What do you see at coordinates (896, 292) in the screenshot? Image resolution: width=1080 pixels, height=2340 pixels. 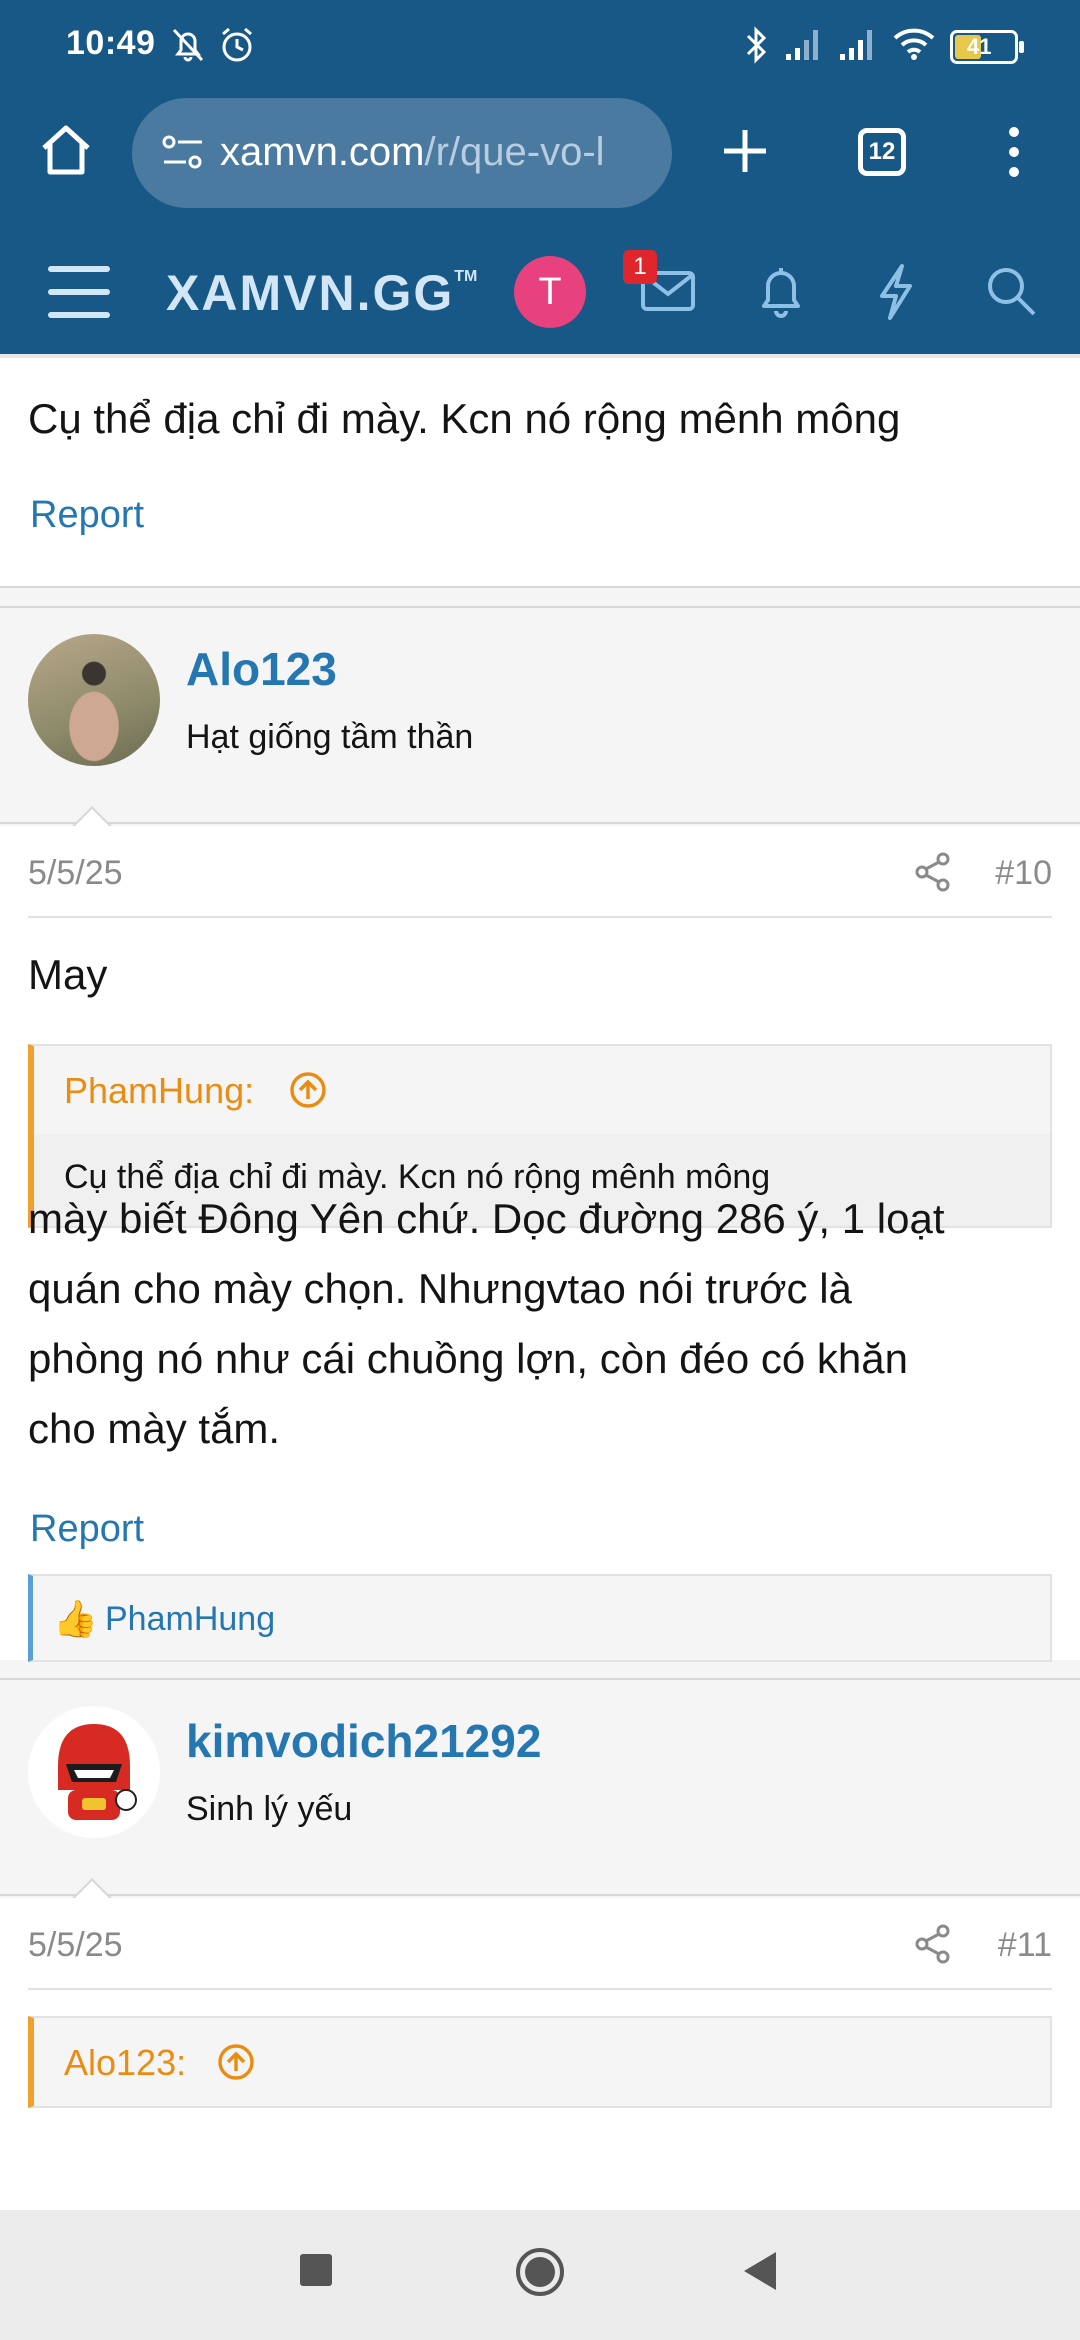 I see `whats-new-icon` at bounding box center [896, 292].